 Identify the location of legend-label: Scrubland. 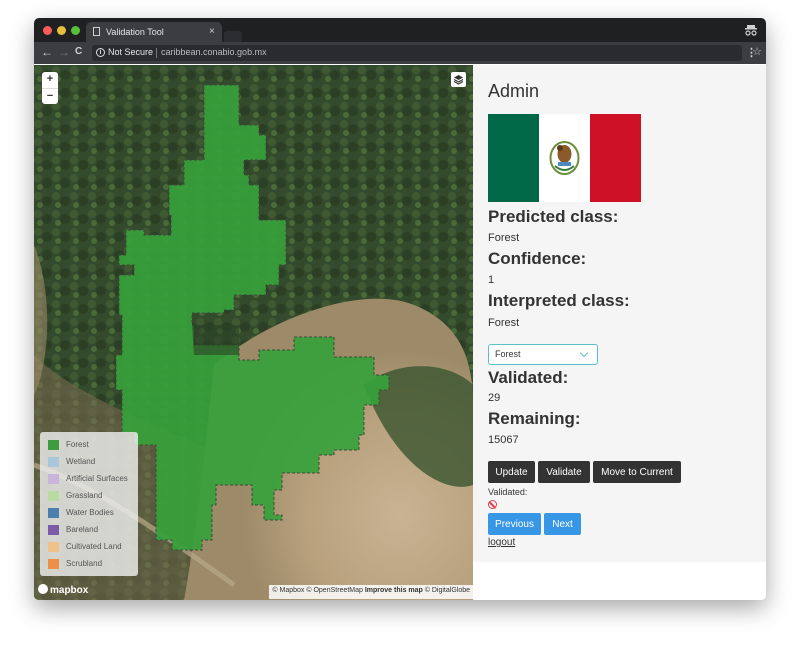
(84, 563).